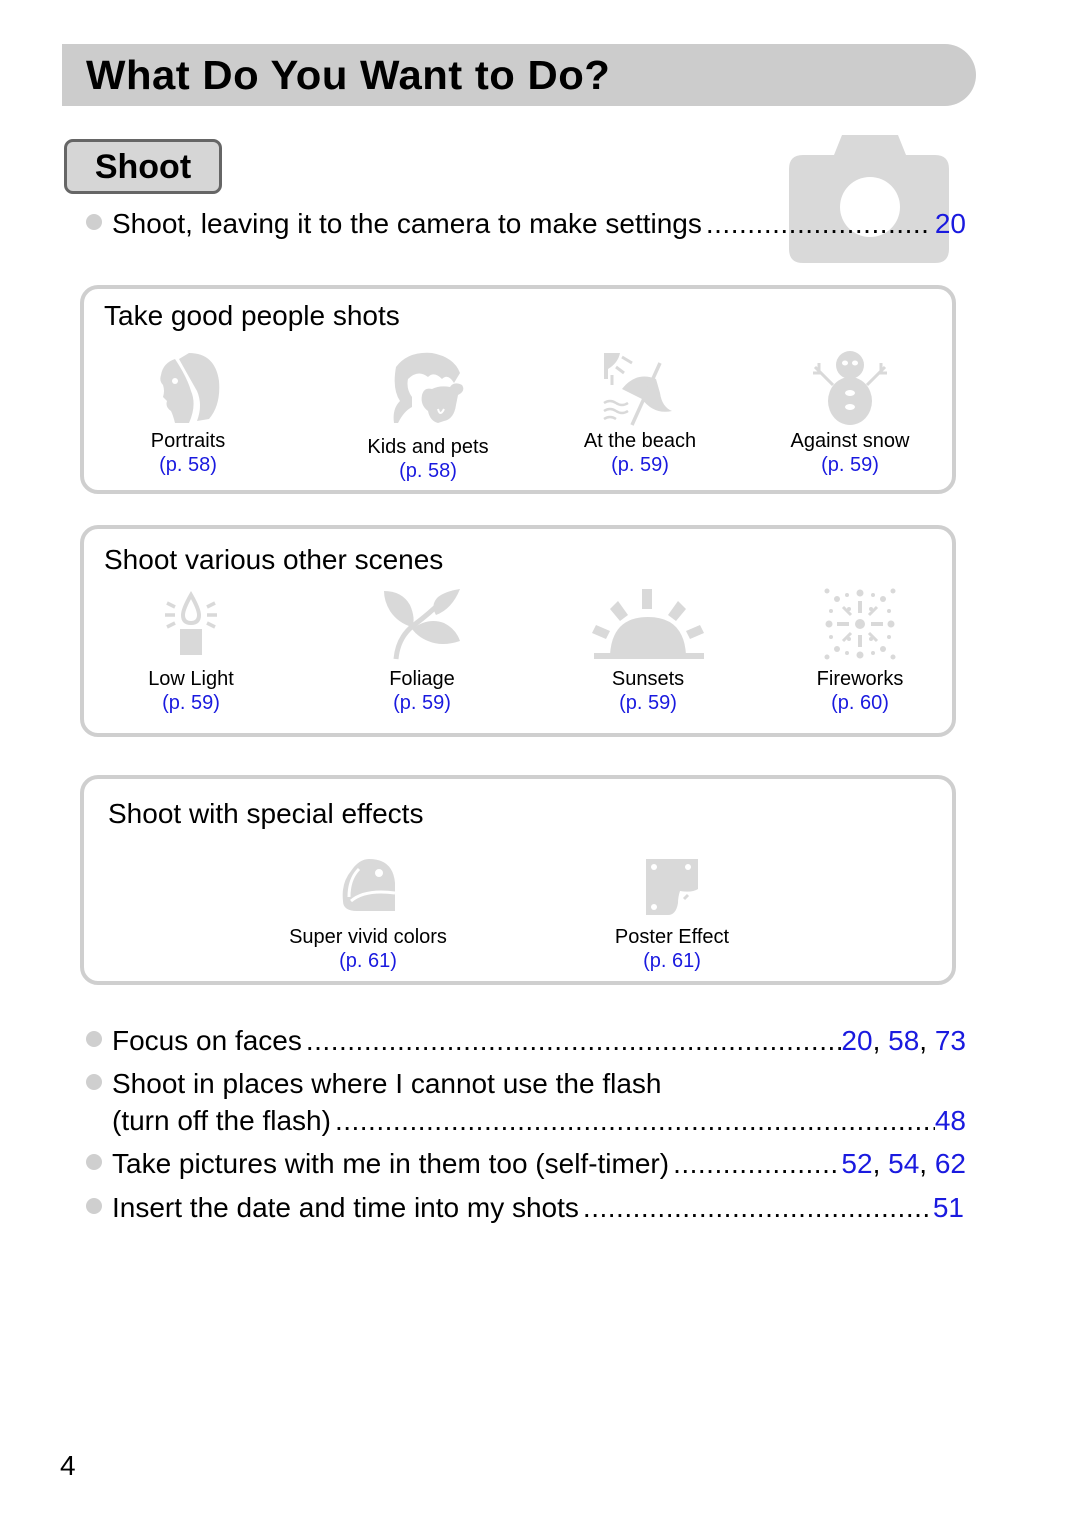  I want to click on scene-at-the-beach: At the beach (p. 59), so click(640, 413).